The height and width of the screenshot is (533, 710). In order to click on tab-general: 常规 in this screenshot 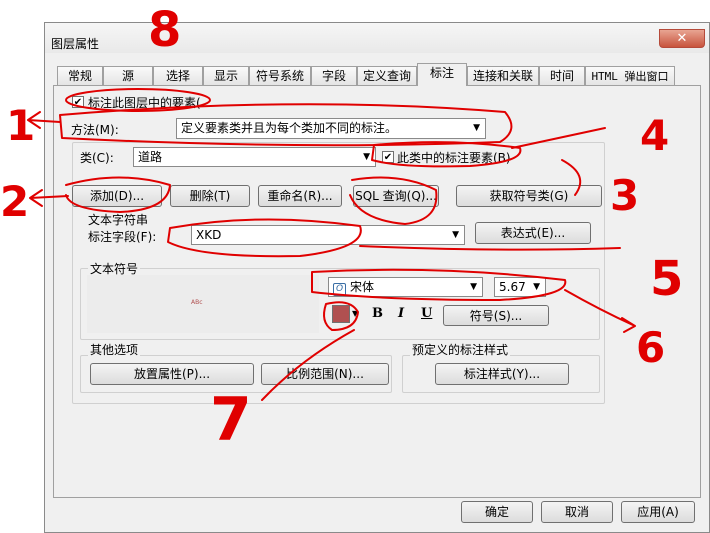, I will do `click(80, 75)`.